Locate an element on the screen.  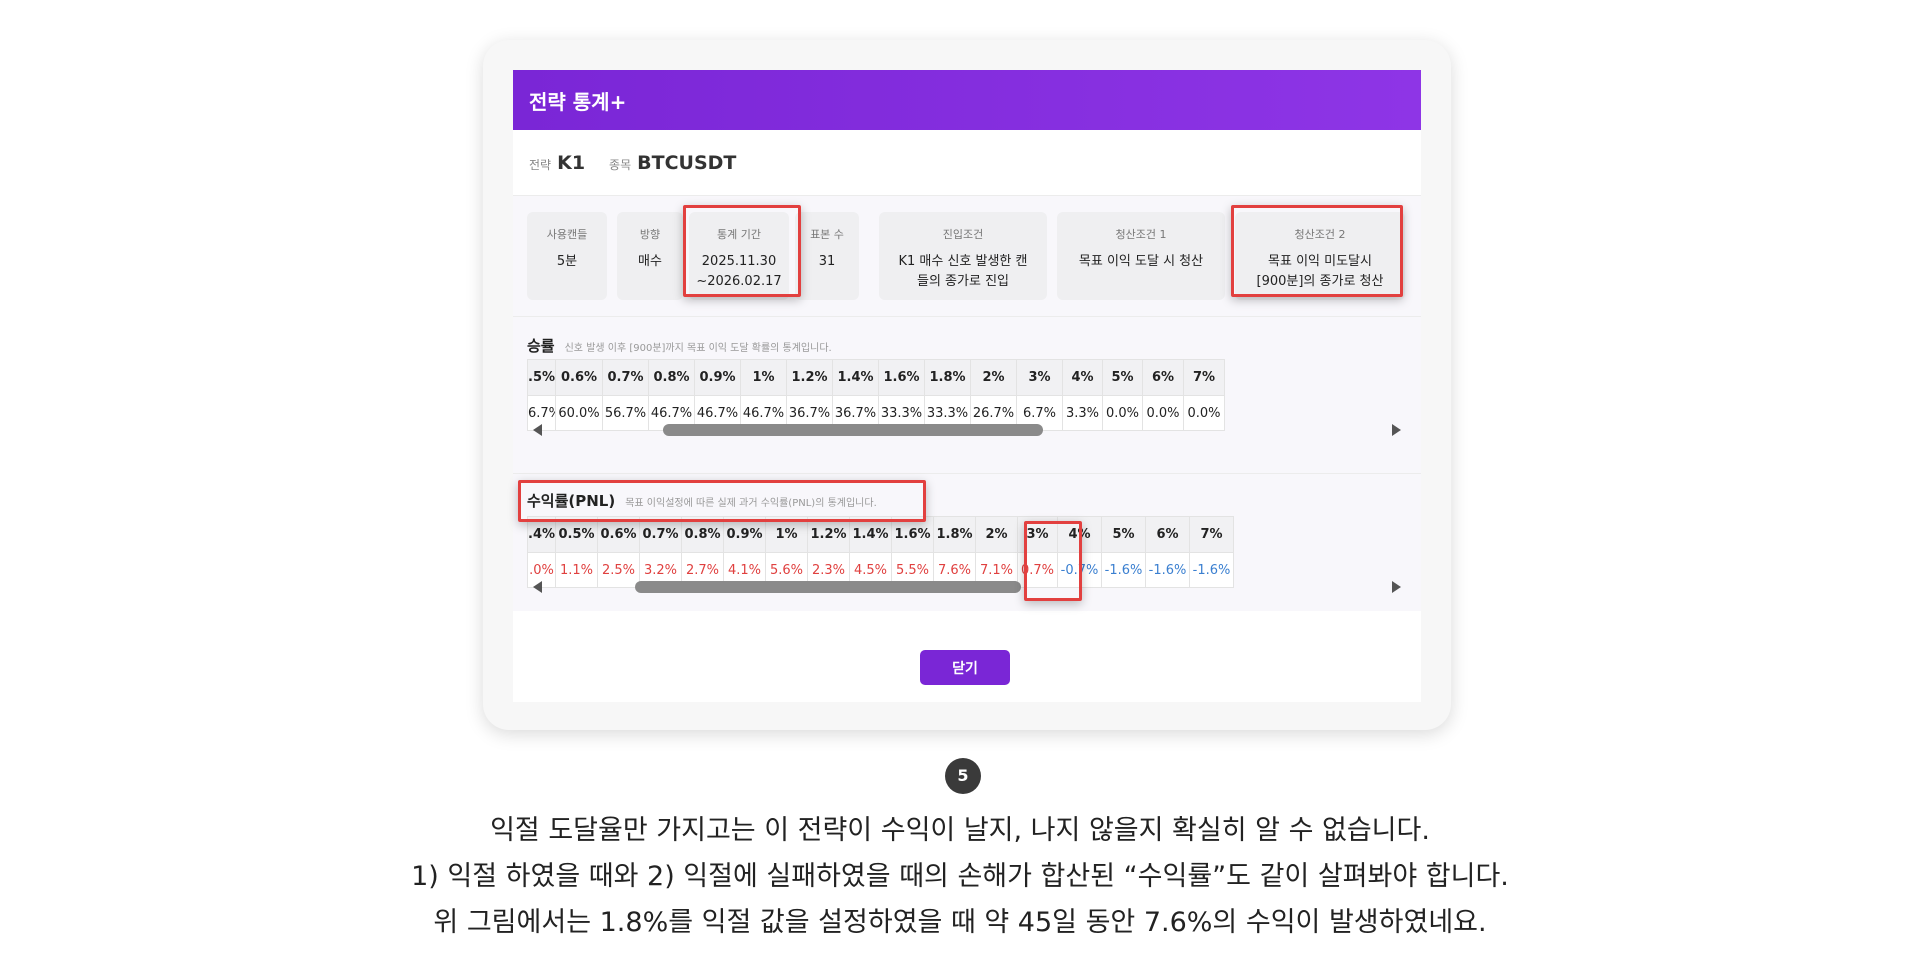
condition-card-exit-1: 청산조건 1 목표 이익 도달 시 청산 is located at coordinates (1141, 256).